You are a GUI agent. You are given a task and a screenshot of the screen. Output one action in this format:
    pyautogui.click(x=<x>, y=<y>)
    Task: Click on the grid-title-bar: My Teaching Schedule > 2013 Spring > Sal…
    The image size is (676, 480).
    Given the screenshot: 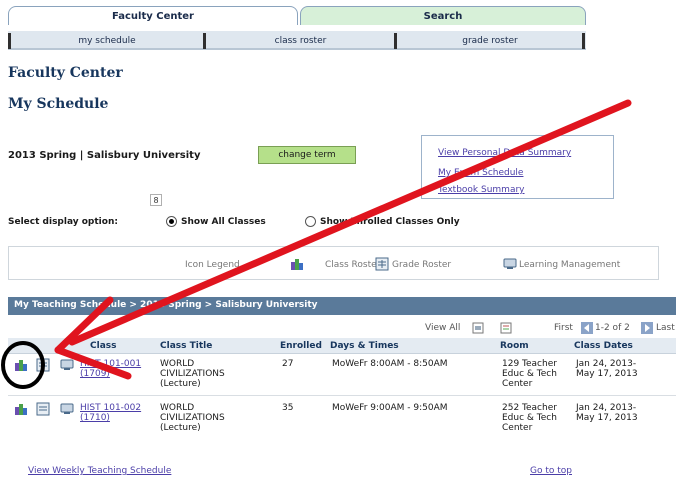 What is the action you would take?
    pyautogui.click(x=342, y=306)
    